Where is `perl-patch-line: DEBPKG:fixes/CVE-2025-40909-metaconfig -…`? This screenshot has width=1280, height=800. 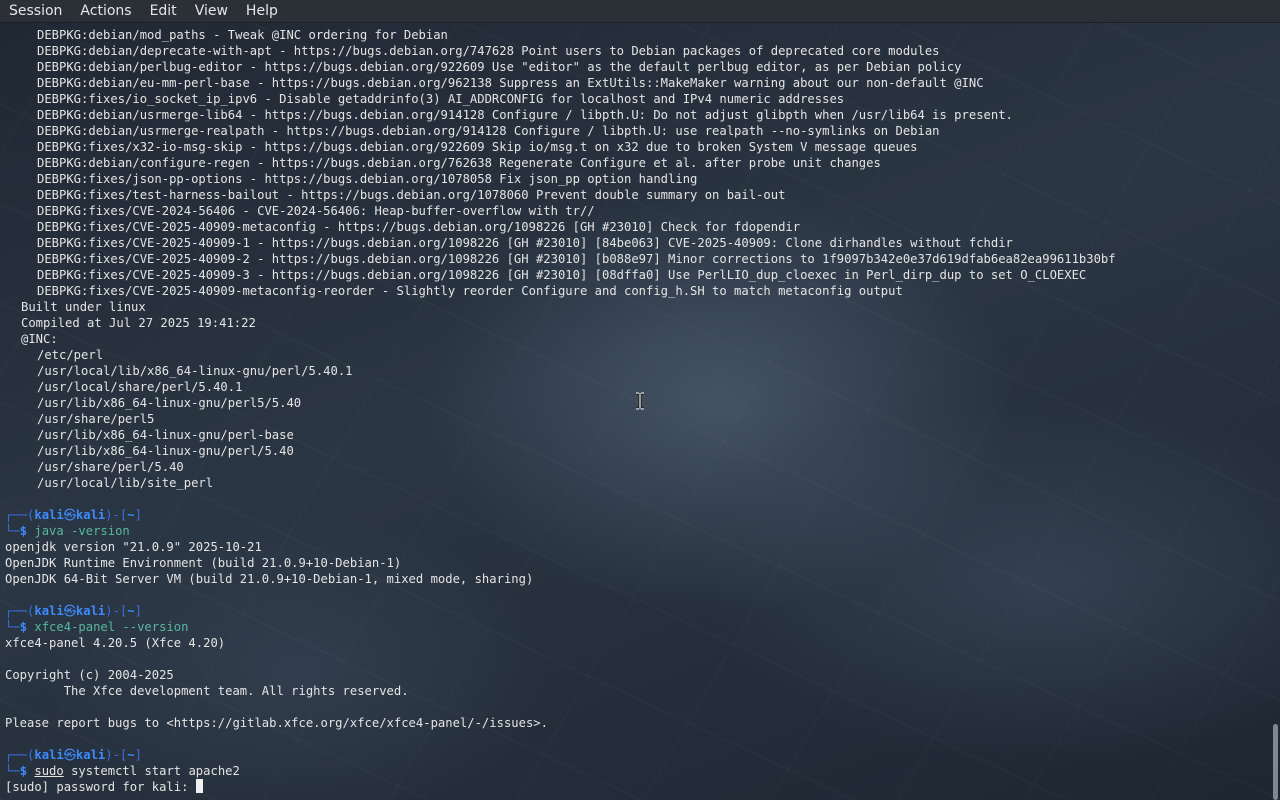 perl-patch-line: DEBPKG:fixes/CVE-2025-40909-metaconfig -… is located at coordinates (419, 227).